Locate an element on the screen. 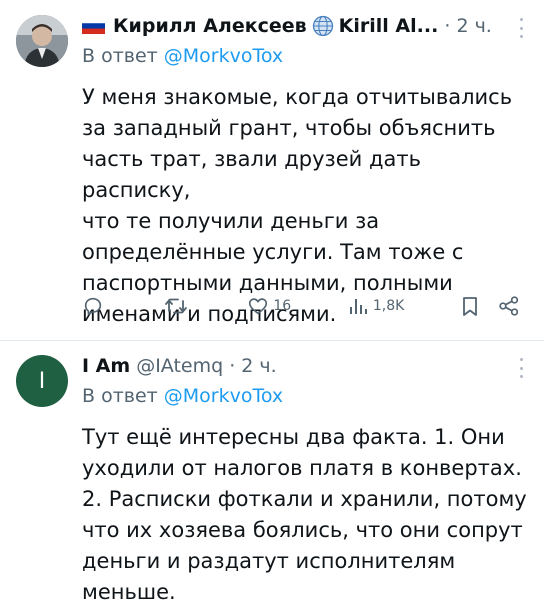 This screenshot has height=608, width=544. avatar: I is located at coordinates (42, 381).